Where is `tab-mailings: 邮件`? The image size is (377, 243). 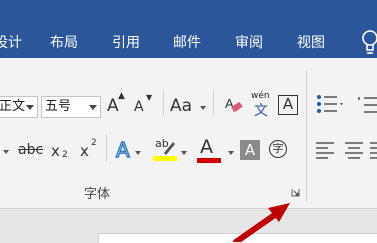
tab-mailings: 邮件 is located at coordinates (187, 42).